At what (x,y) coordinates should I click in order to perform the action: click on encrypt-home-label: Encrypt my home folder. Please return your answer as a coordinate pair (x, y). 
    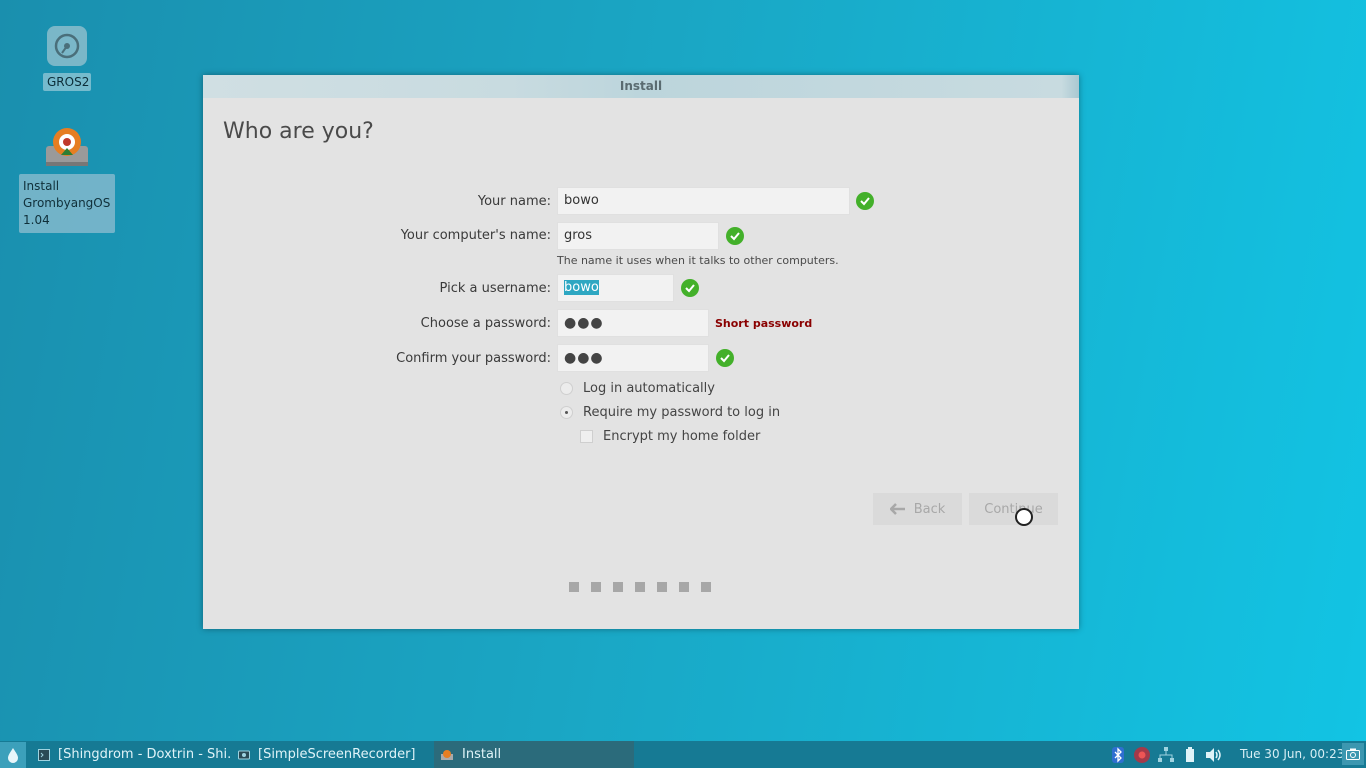
    Looking at the image, I should click on (682, 436).